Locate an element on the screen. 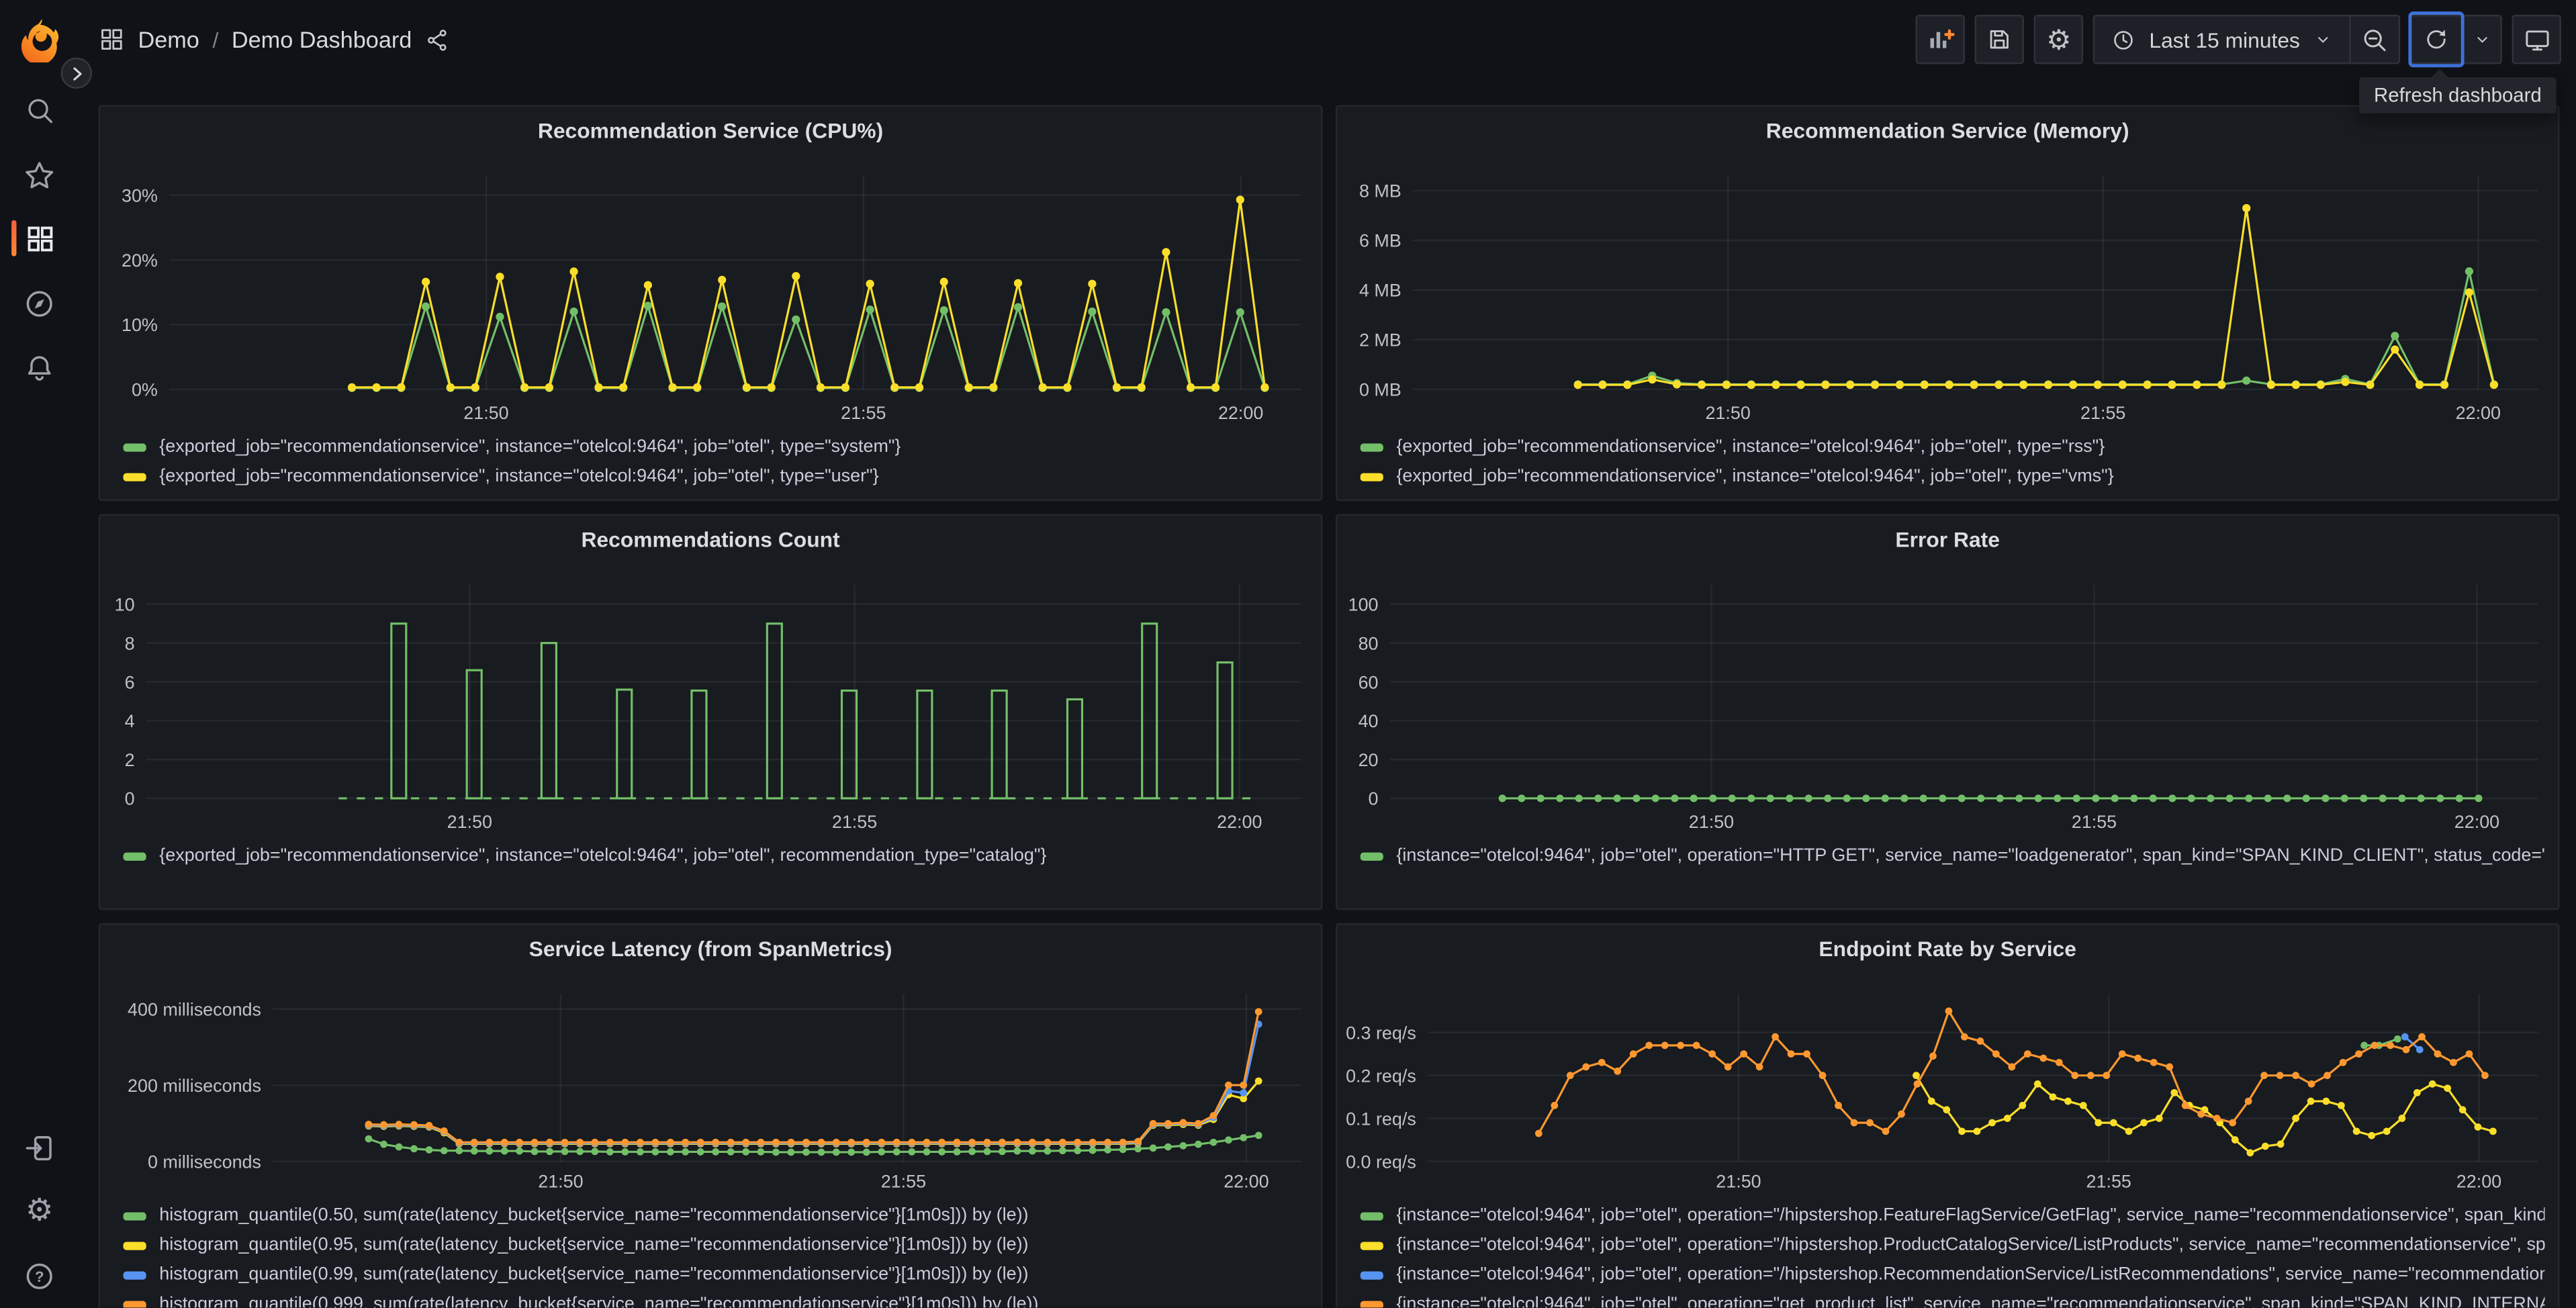 Image resolution: width=2576 pixels, height=1308 pixels. share-dashboard-button is located at coordinates (437, 40).